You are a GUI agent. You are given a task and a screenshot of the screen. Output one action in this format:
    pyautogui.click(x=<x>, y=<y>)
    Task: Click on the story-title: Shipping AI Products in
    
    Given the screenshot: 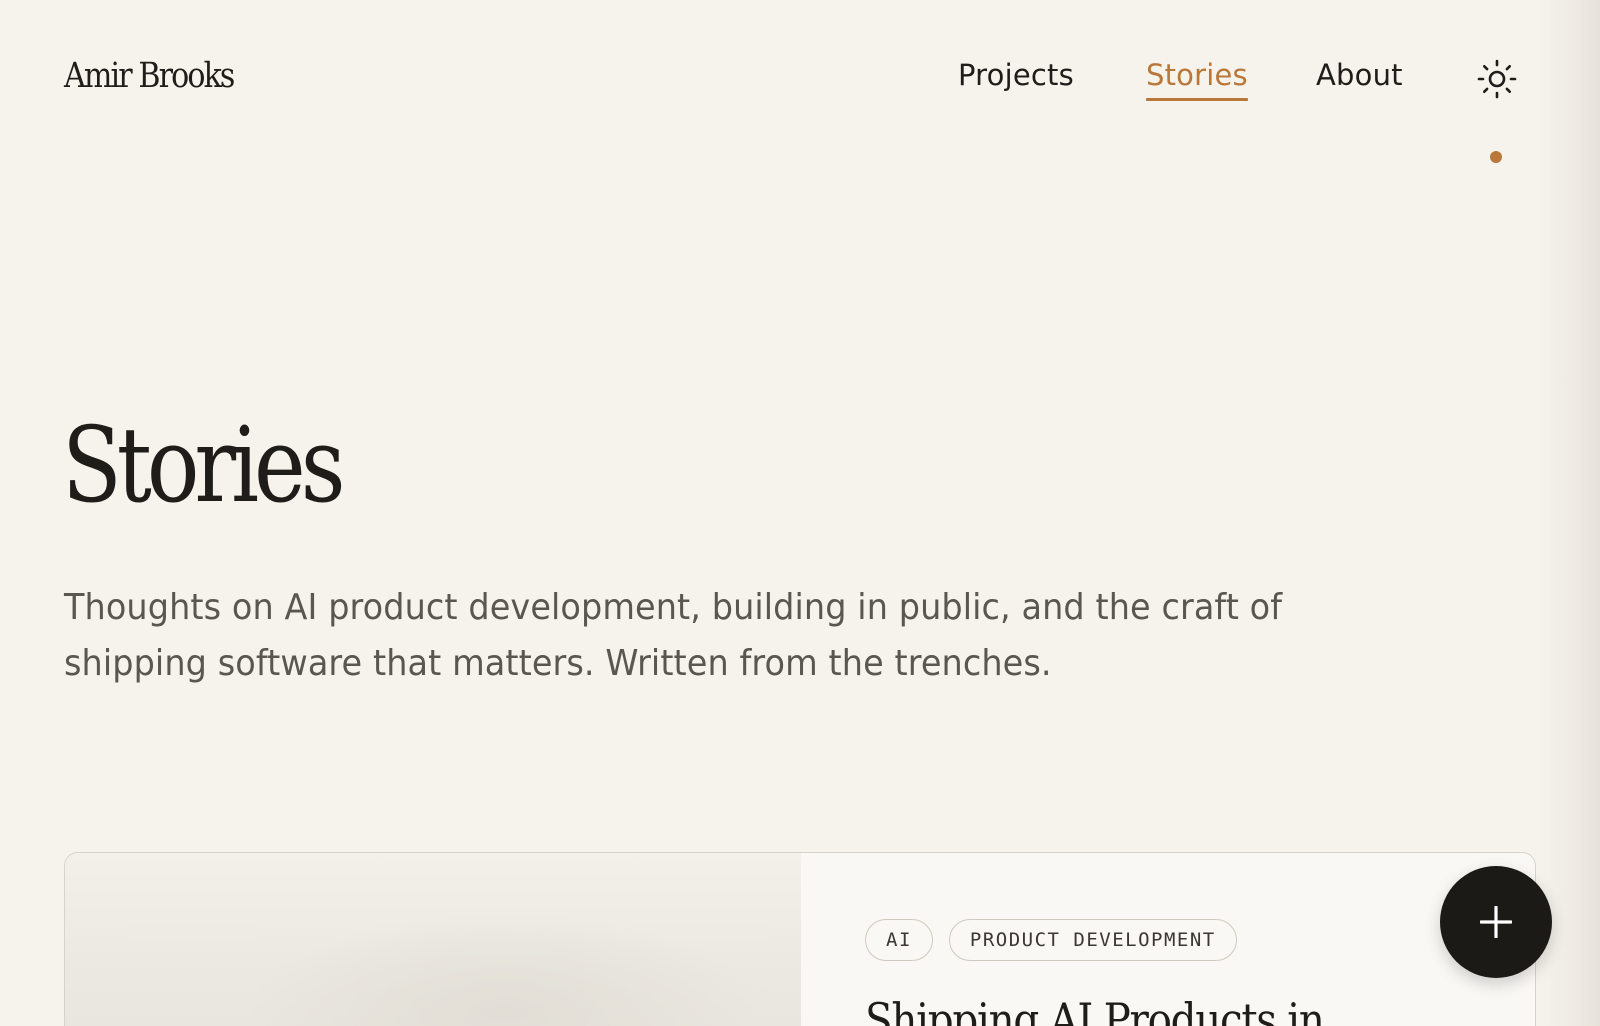 What is the action you would take?
    pyautogui.click(x=1095, y=1009)
    